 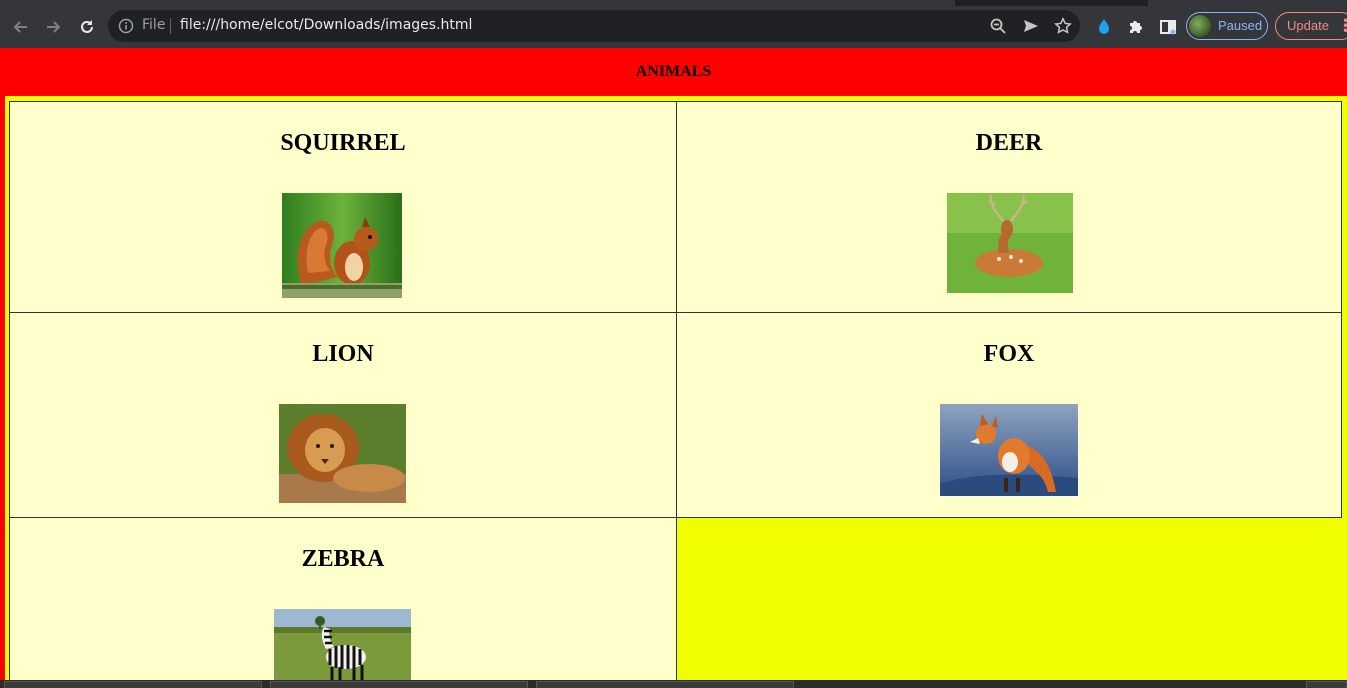 I want to click on animal-cell-lion: LION, so click(x=343, y=415).